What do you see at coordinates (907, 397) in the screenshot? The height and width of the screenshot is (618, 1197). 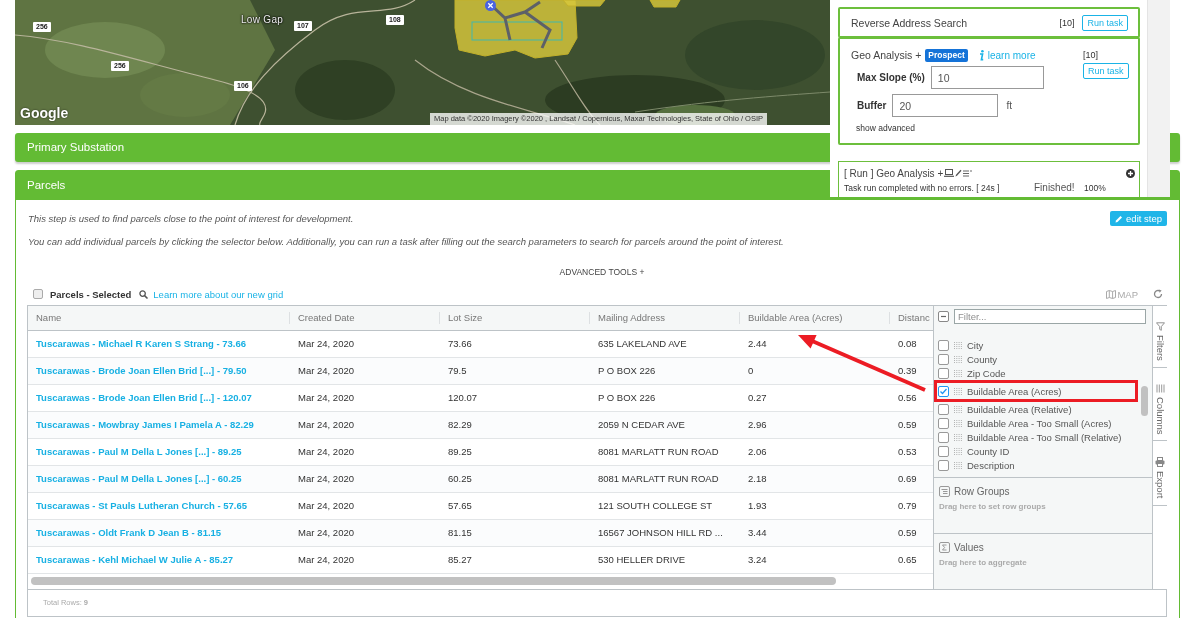 I see `table-cell: 0.56` at bounding box center [907, 397].